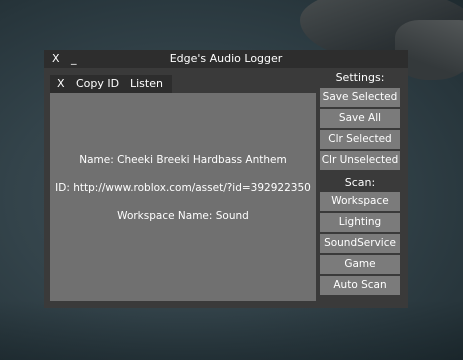 This screenshot has height=360, width=463. What do you see at coordinates (360, 97) in the screenshot?
I see `save-selected-button: Save Selected` at bounding box center [360, 97].